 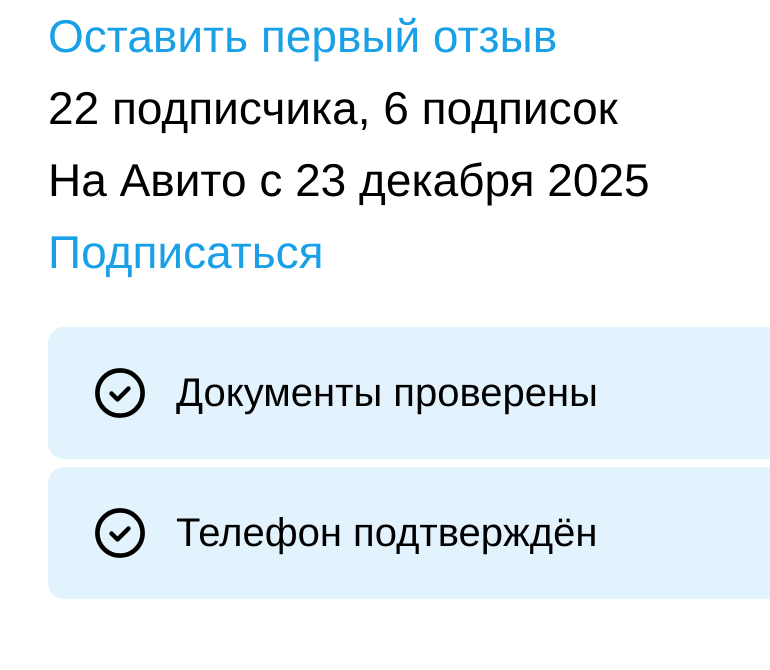 I want to click on followers-count: 22 подписчика, 6 подписок, so click(x=333, y=108).